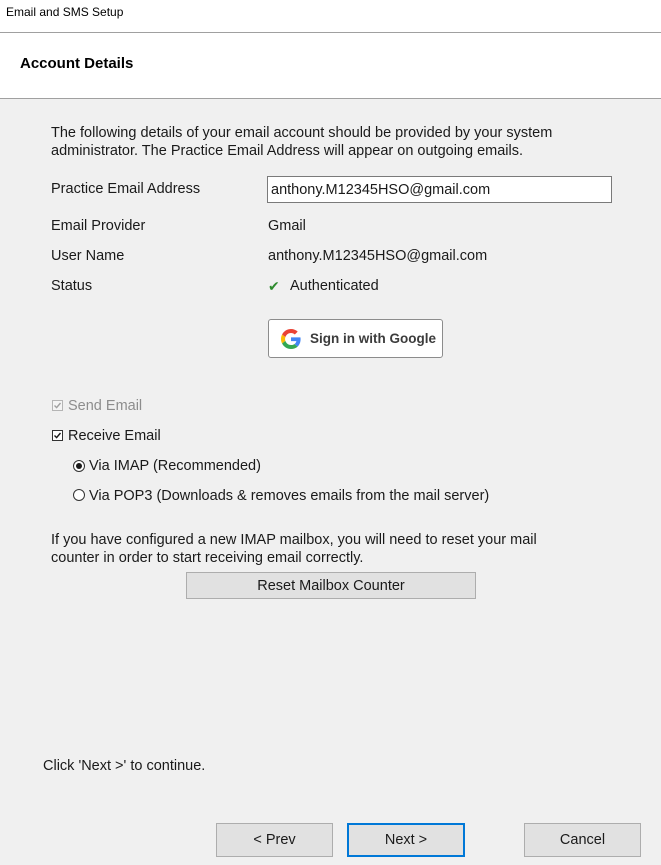  What do you see at coordinates (65, 12) in the screenshot?
I see `window-title: Email and SMS Setup` at bounding box center [65, 12].